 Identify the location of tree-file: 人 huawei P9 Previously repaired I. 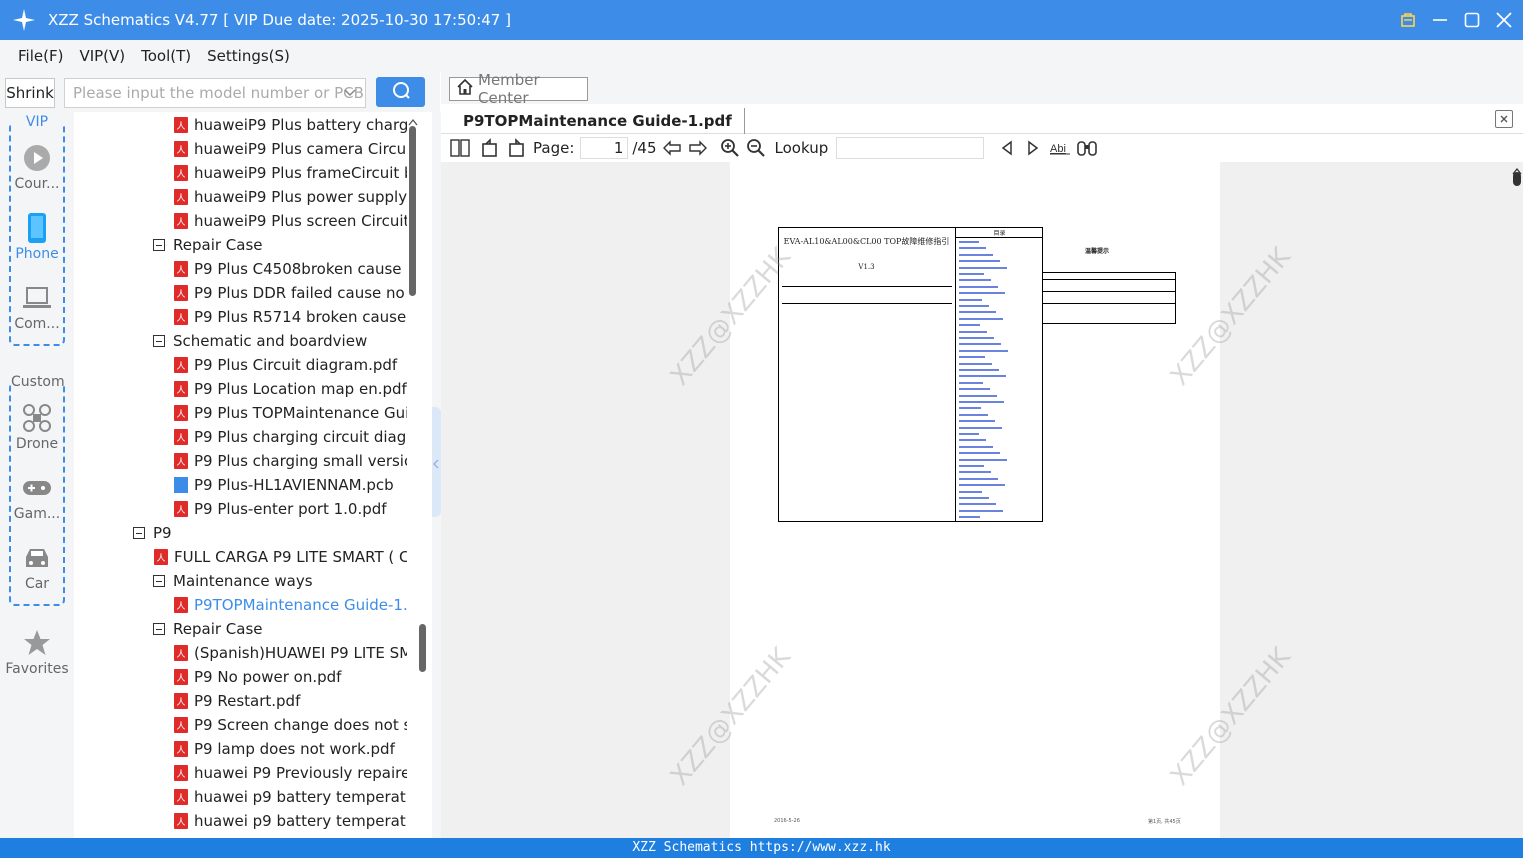
(290, 773).